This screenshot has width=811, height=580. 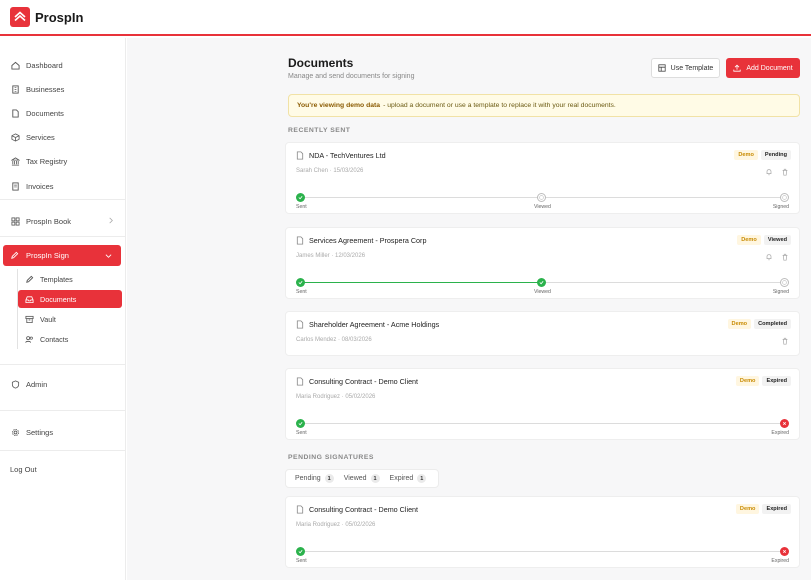 What do you see at coordinates (47, 161) in the screenshot?
I see `sidebar-item-label: Tax Registry` at bounding box center [47, 161].